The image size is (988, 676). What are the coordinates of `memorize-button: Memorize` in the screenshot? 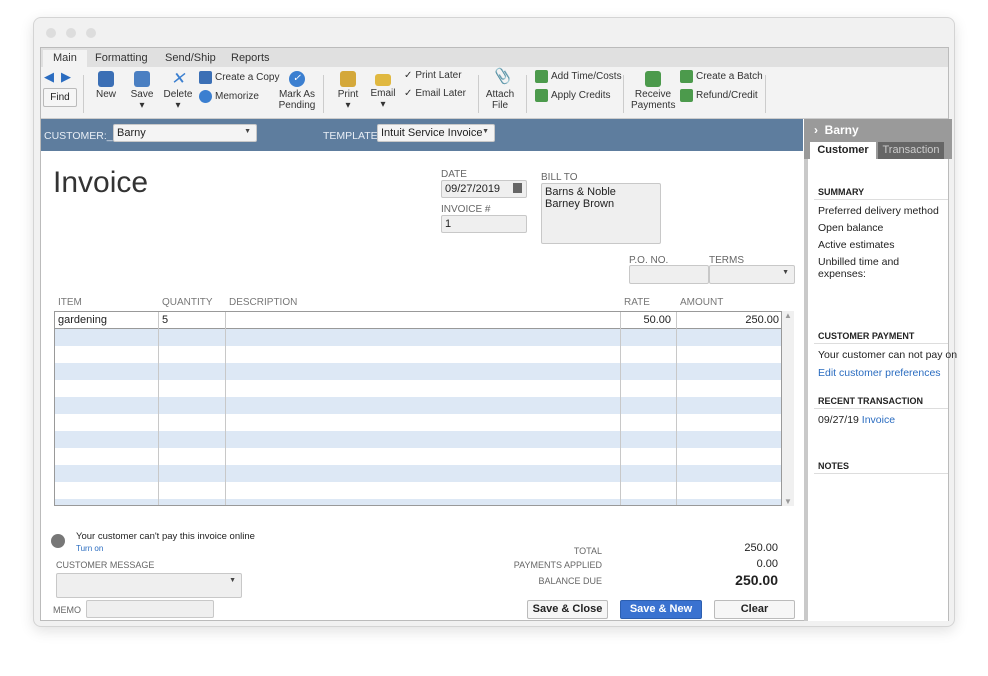 It's located at (229, 96).